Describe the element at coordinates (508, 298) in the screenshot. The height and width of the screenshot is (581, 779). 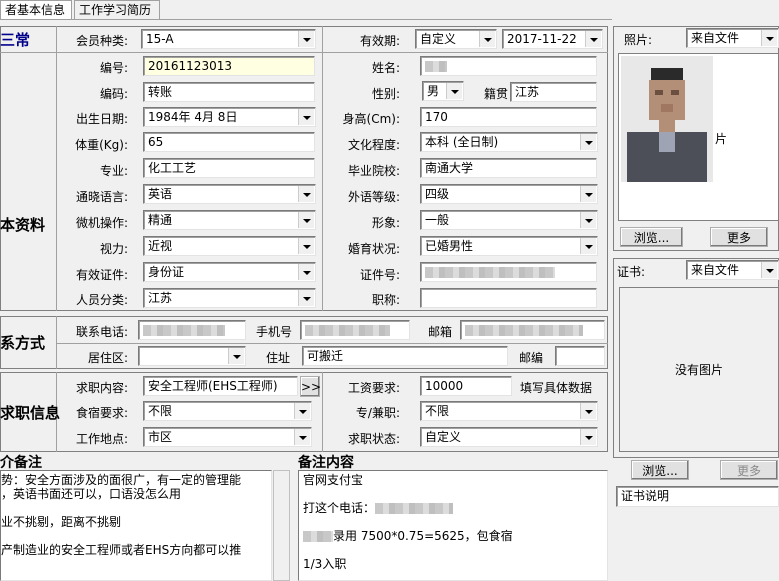
I see `title-input` at that location.